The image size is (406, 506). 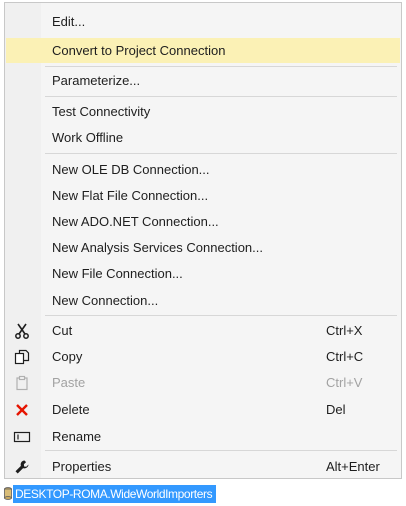 What do you see at coordinates (62, 330) in the screenshot?
I see `menu-item-label: Cut` at bounding box center [62, 330].